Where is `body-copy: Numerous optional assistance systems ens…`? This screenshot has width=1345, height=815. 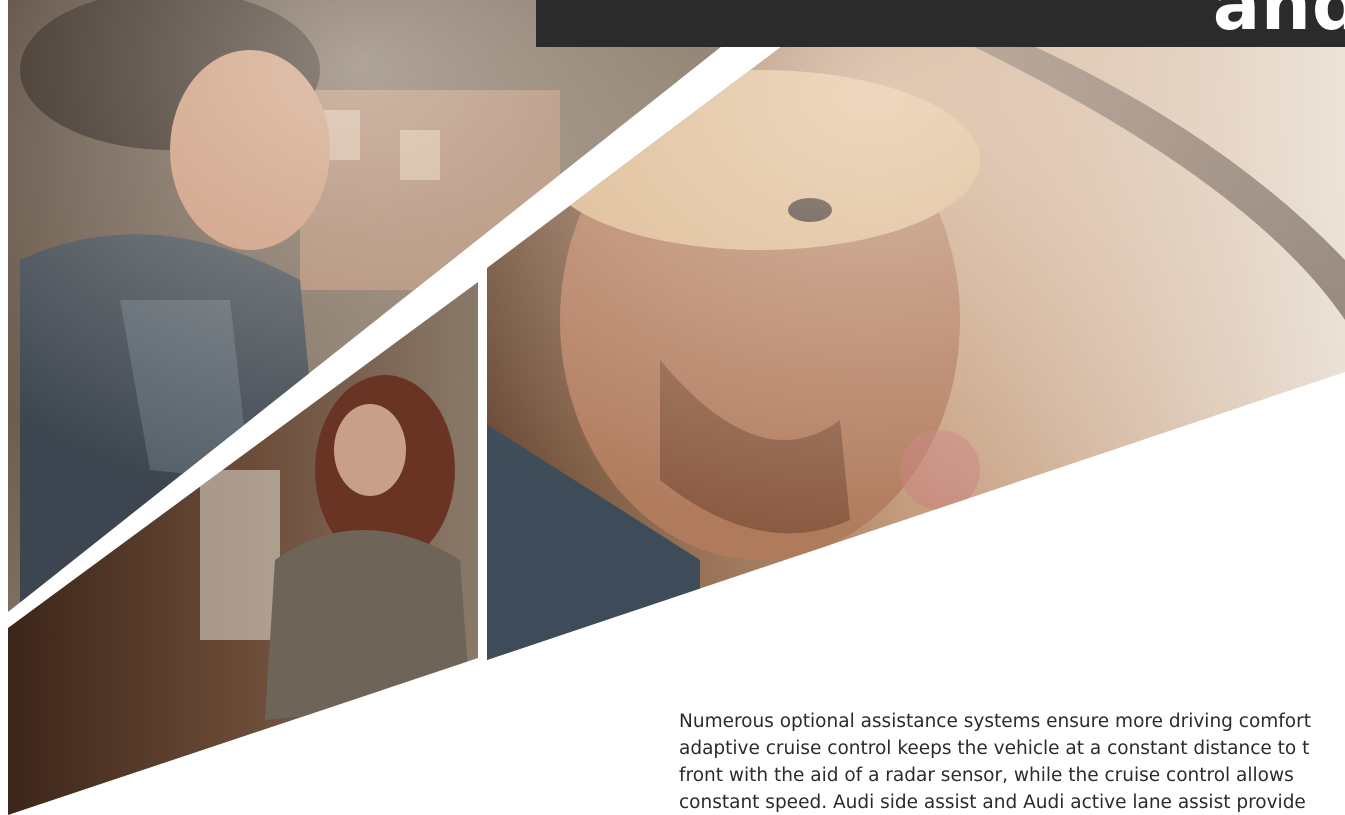 body-copy: Numerous optional assistance systems ens… is located at coordinates (1012, 761).